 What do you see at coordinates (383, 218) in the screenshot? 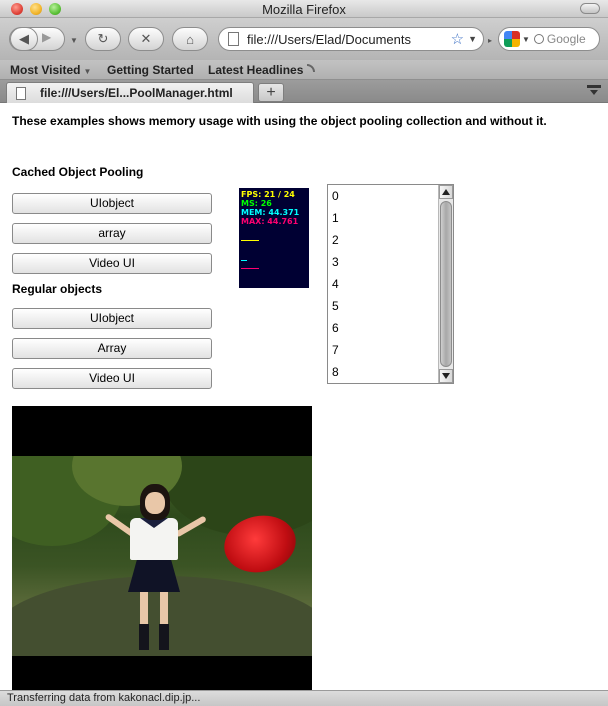
I see `list-item: 1` at bounding box center [383, 218].